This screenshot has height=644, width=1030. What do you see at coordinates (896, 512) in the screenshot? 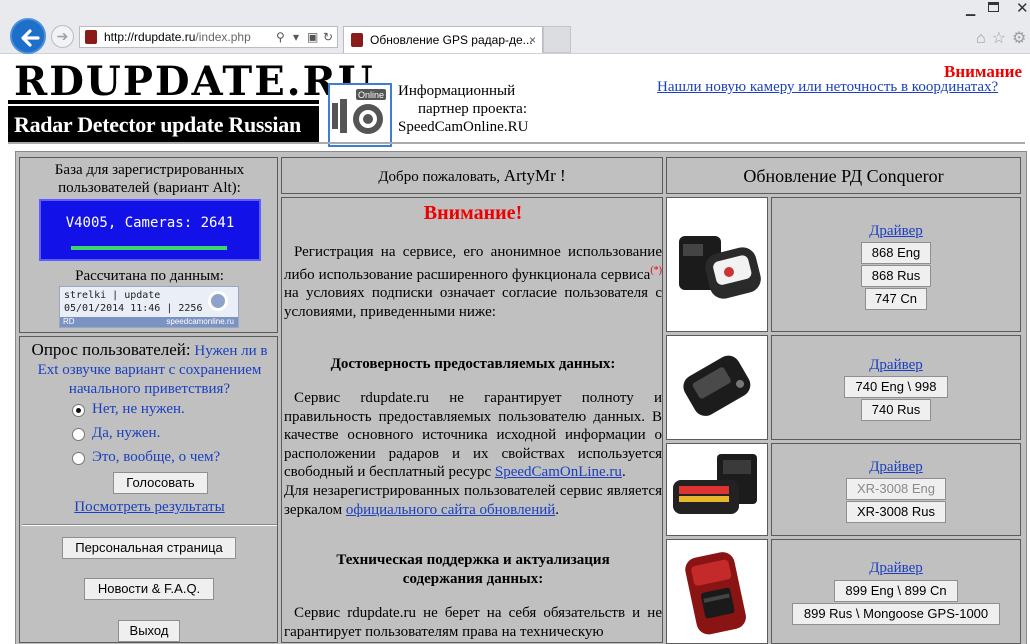
I see `download-xr3008-rus-button: XR-3008 Rus` at bounding box center [896, 512].